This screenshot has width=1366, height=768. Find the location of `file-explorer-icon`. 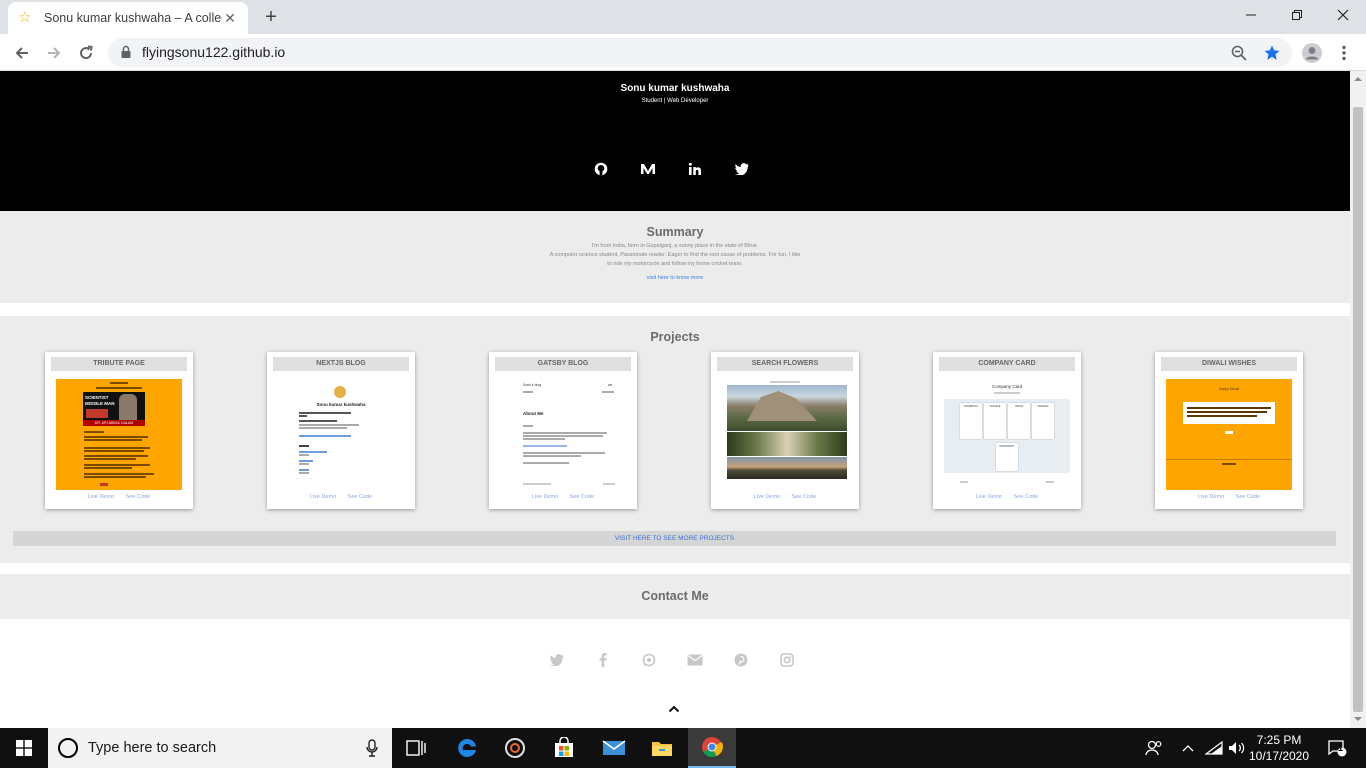

file-explorer-icon is located at coordinates (662, 748).